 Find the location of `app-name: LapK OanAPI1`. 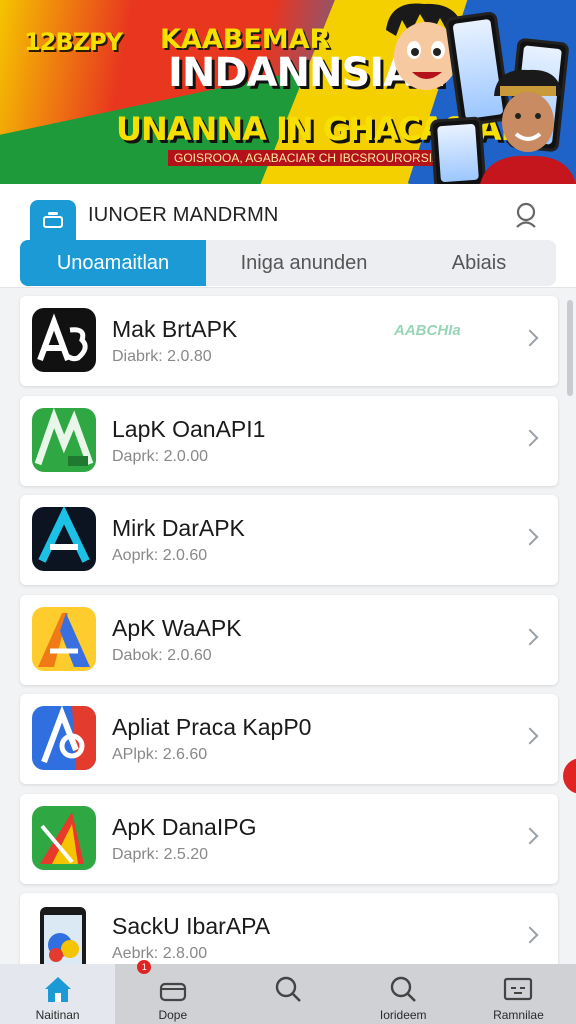

app-name: LapK OanAPI1 is located at coordinates (189, 428).